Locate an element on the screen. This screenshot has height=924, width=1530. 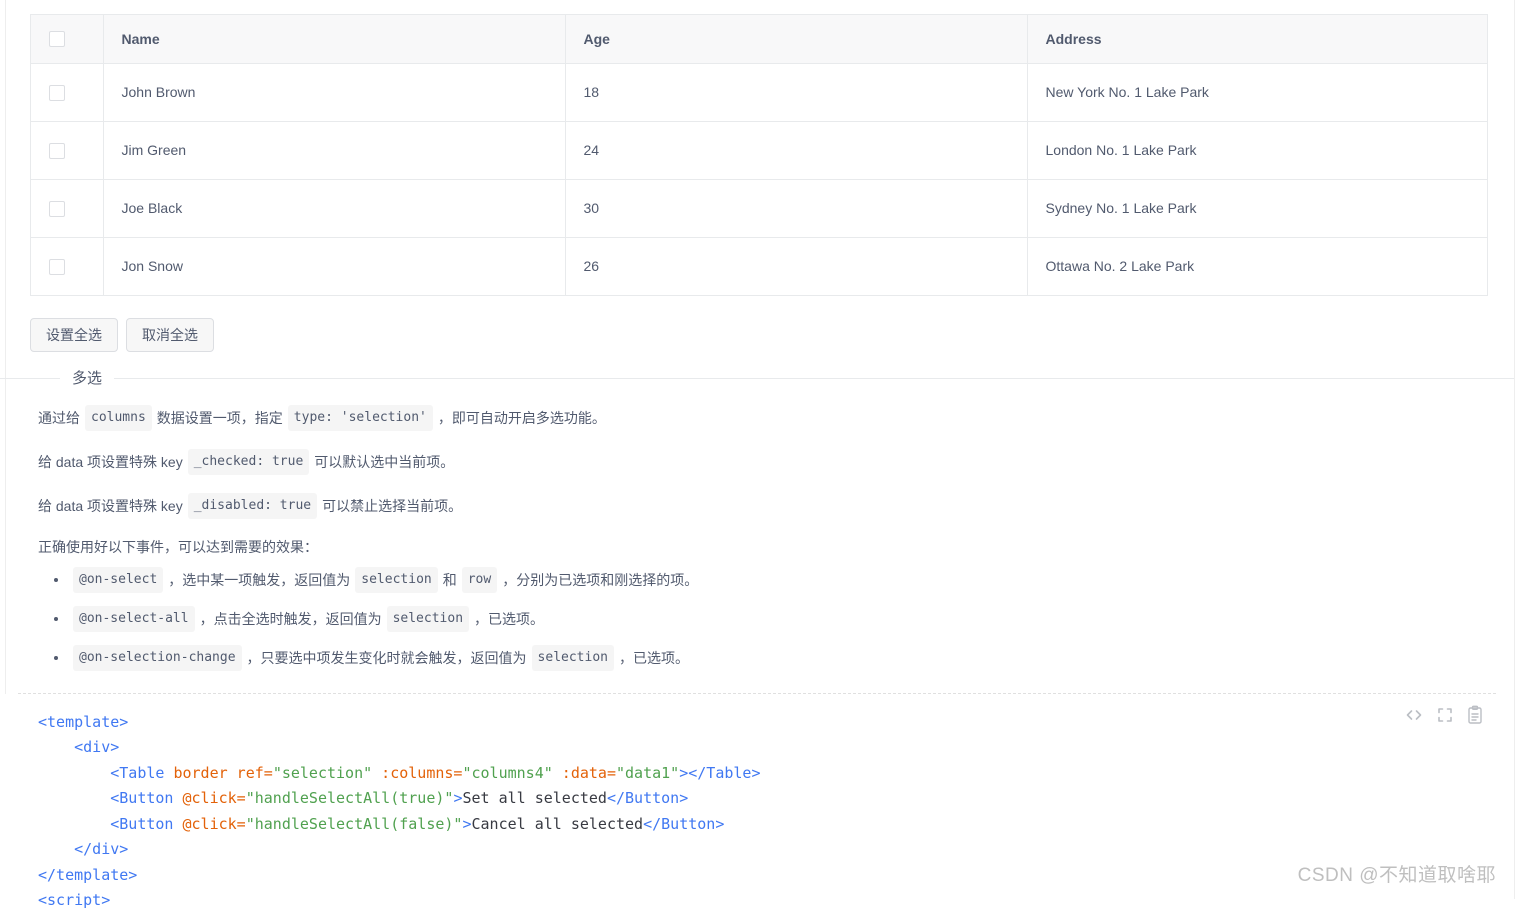
doc-text: 和 is located at coordinates (449, 579).